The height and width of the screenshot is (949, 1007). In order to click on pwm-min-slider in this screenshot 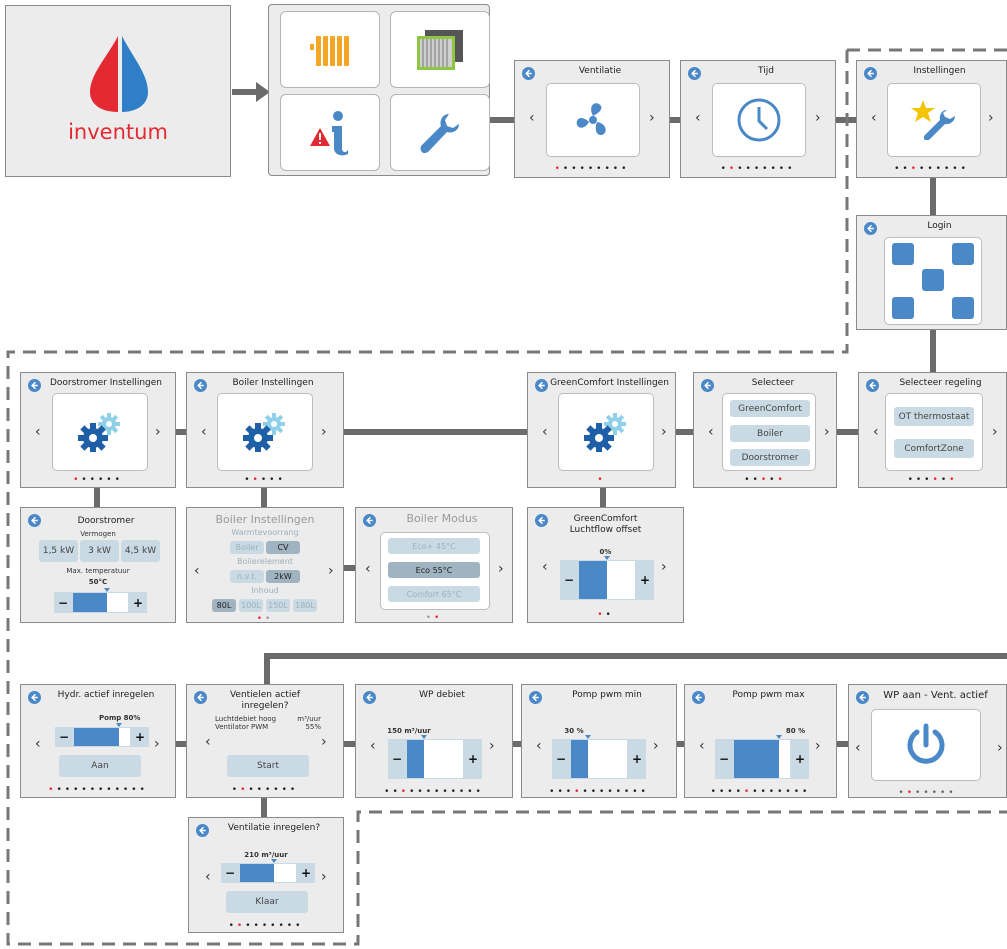, I will do `click(599, 757)`.